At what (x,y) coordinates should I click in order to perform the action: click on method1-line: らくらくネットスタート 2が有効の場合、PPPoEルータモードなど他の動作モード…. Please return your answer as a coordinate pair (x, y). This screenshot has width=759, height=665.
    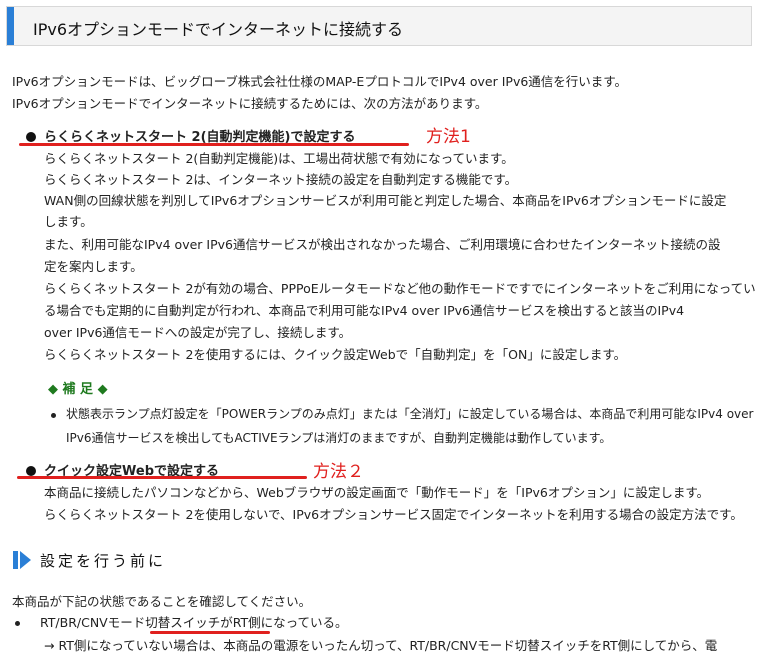
    Looking at the image, I should click on (400, 288).